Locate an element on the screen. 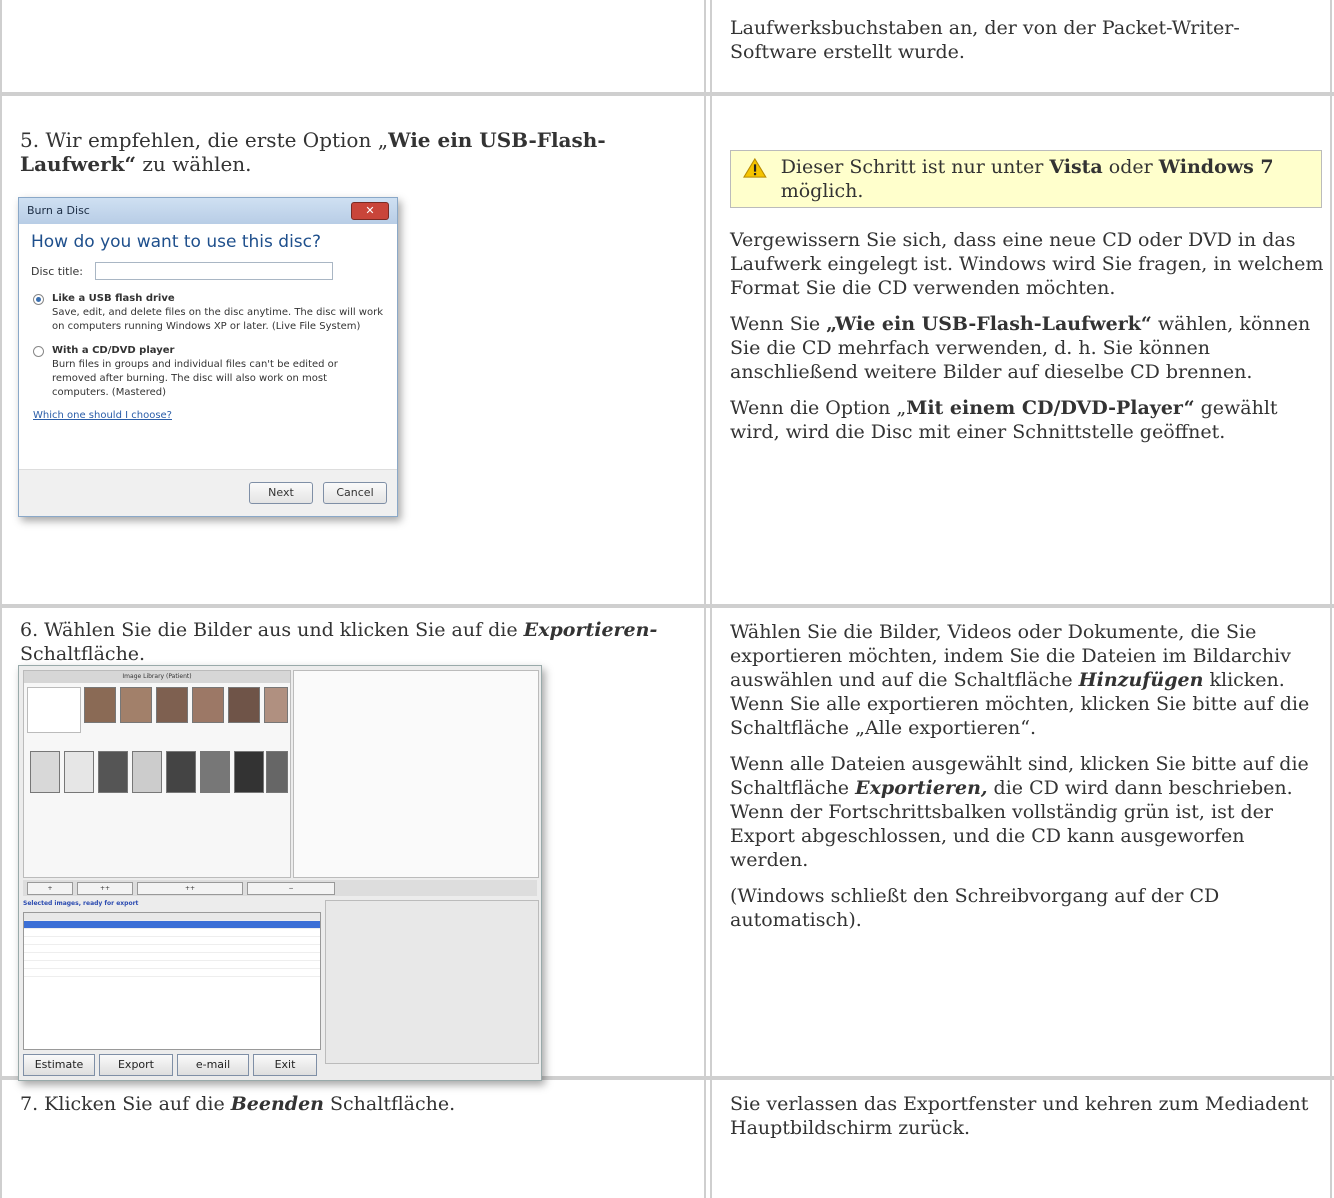  export-options-panel is located at coordinates (432, 982).